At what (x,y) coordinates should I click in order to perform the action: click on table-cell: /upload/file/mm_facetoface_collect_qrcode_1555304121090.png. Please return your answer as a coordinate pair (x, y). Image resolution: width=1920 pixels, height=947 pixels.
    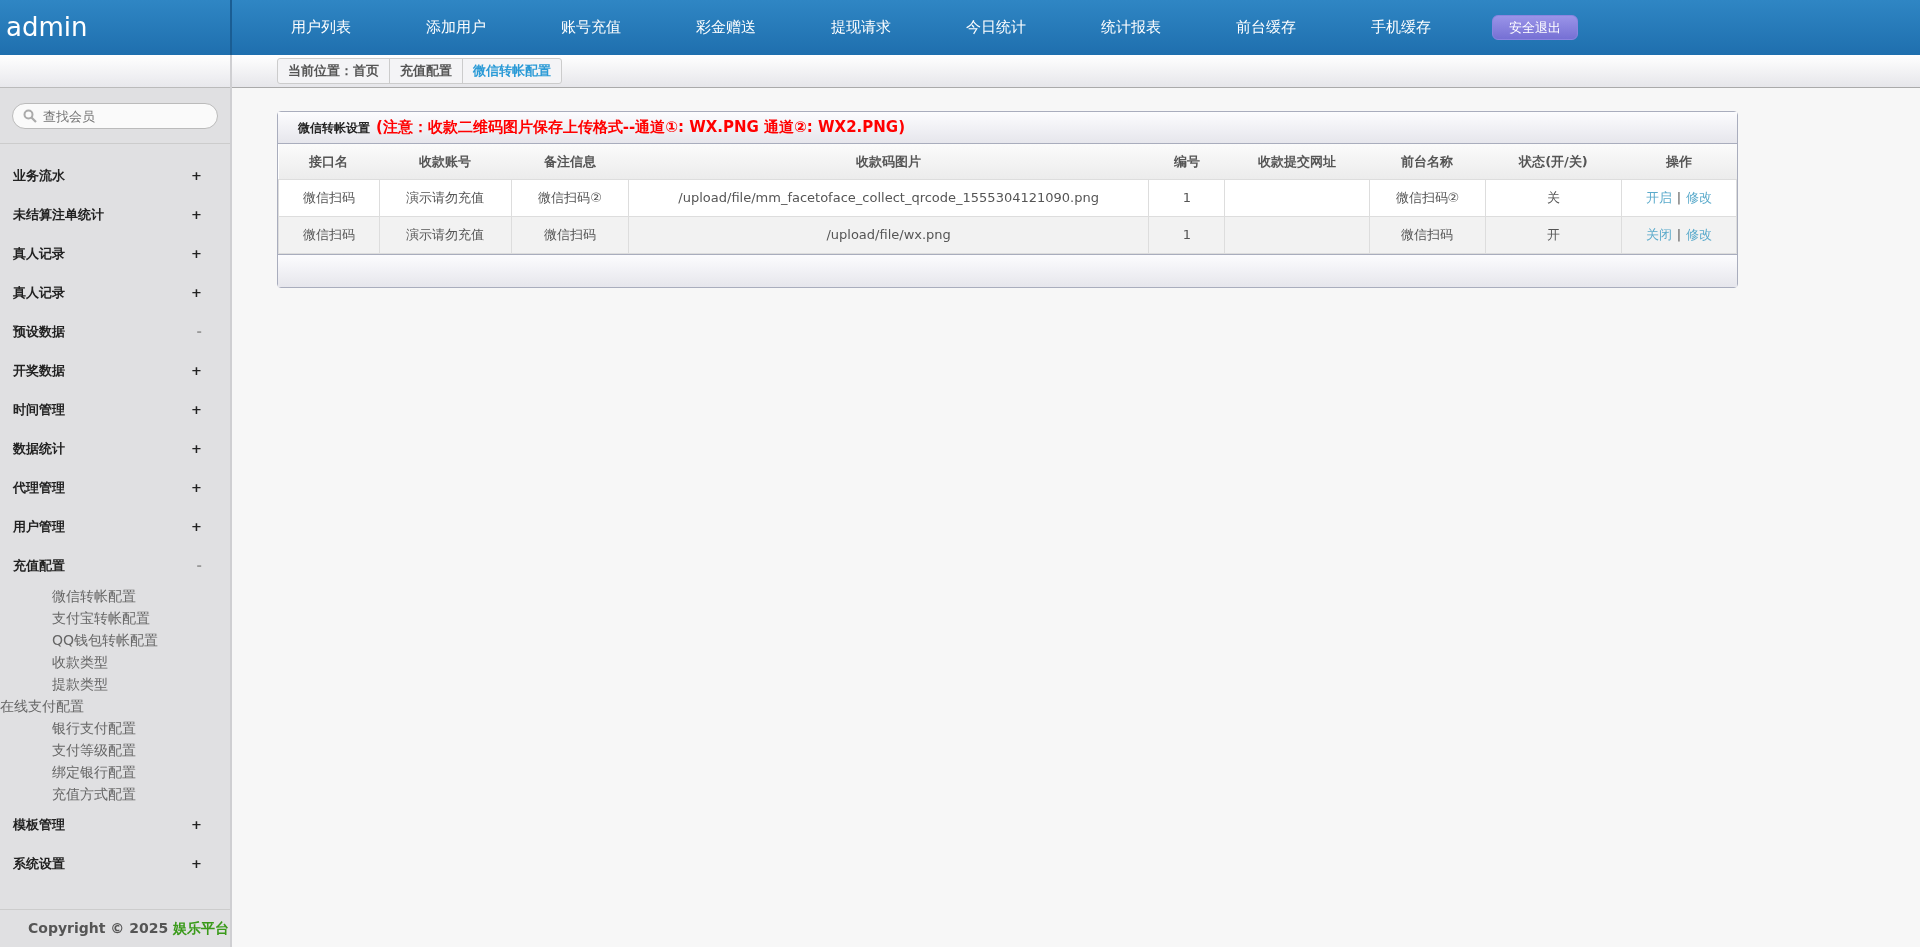
    Looking at the image, I should click on (888, 197).